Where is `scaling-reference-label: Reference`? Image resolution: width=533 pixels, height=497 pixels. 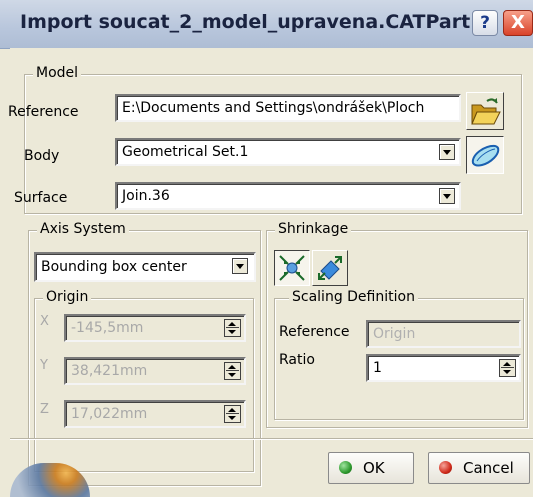
scaling-reference-label: Reference is located at coordinates (314, 332).